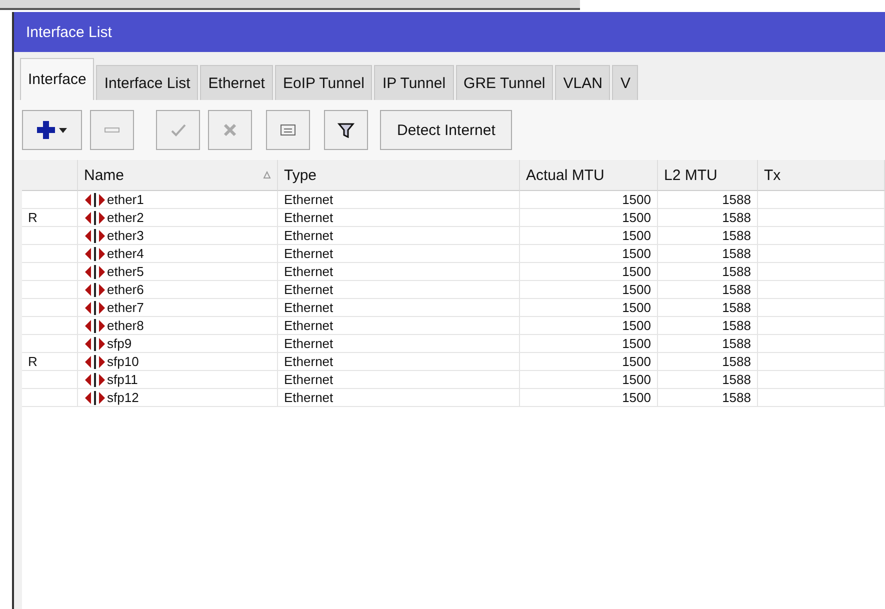 The width and height of the screenshot is (885, 609). I want to click on interface-name: sfp11, so click(122, 379).